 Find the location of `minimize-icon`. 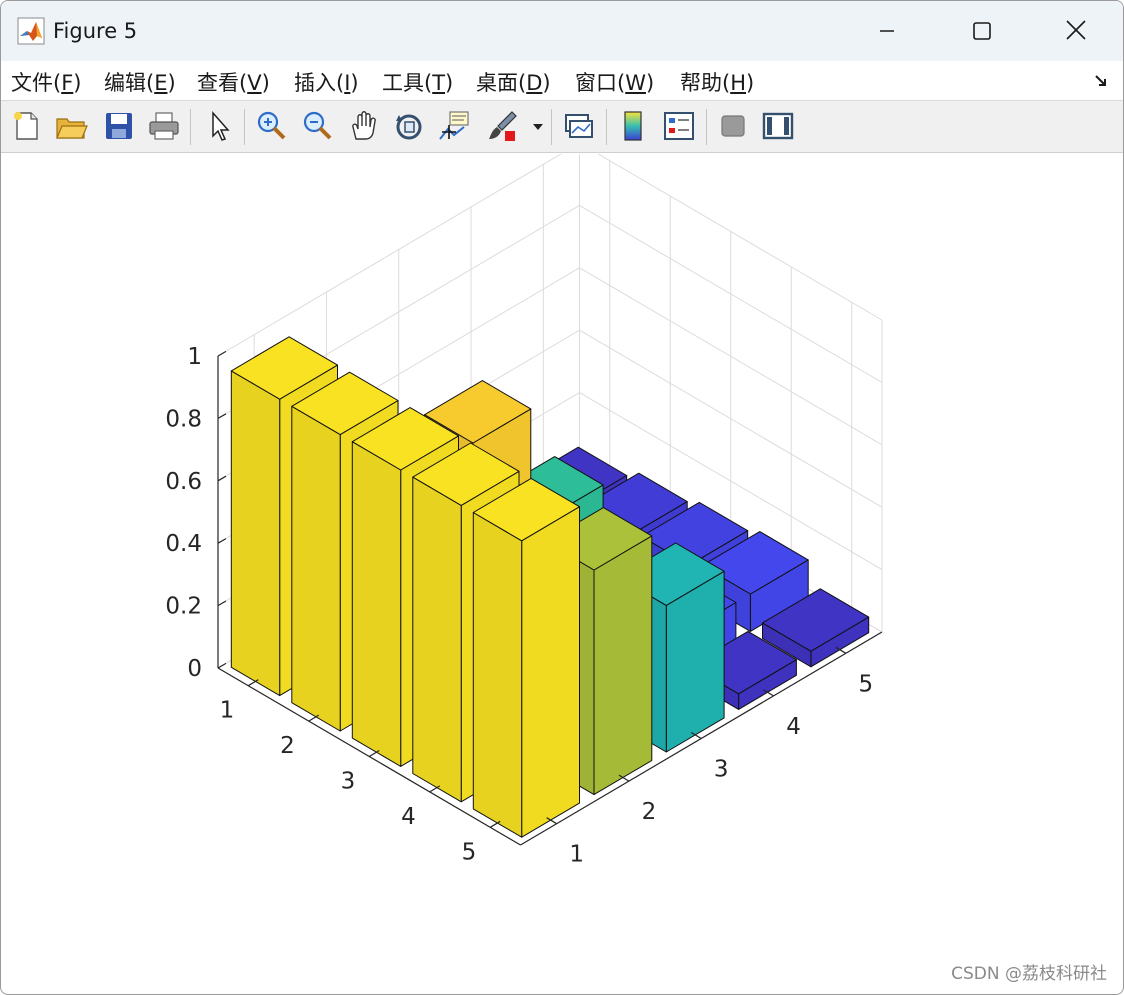

minimize-icon is located at coordinates (887, 31).